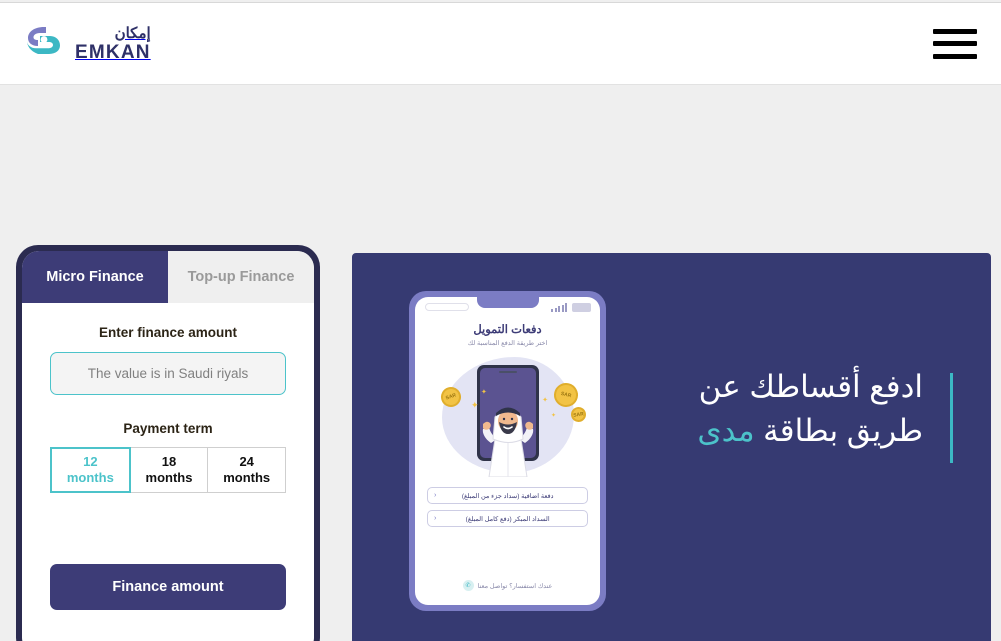 The width and height of the screenshot is (1001, 641). Describe the element at coordinates (500, 44) in the screenshot. I see `site-header: إمكان EMKAN` at that location.